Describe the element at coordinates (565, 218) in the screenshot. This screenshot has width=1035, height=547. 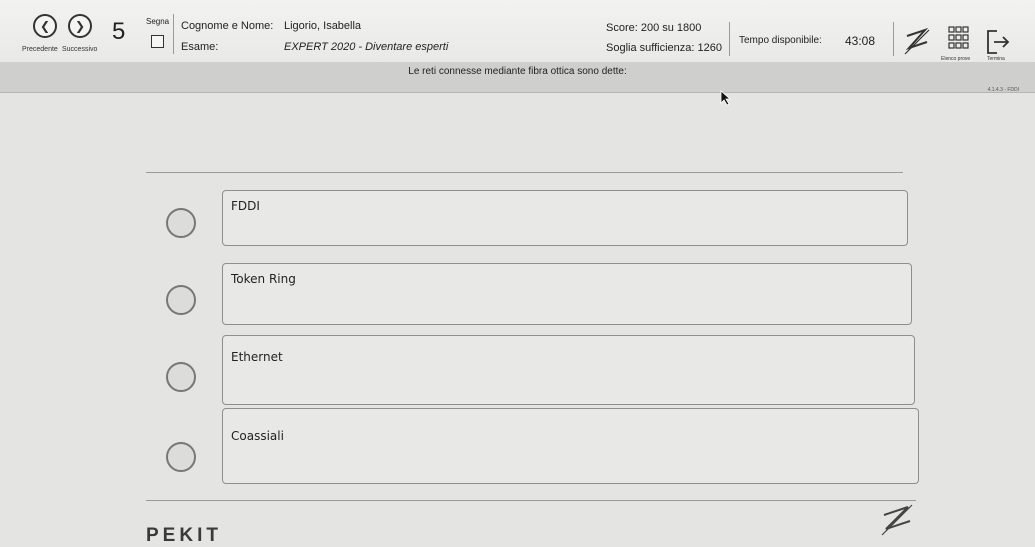
I see `answer-option-1: FDDI` at that location.